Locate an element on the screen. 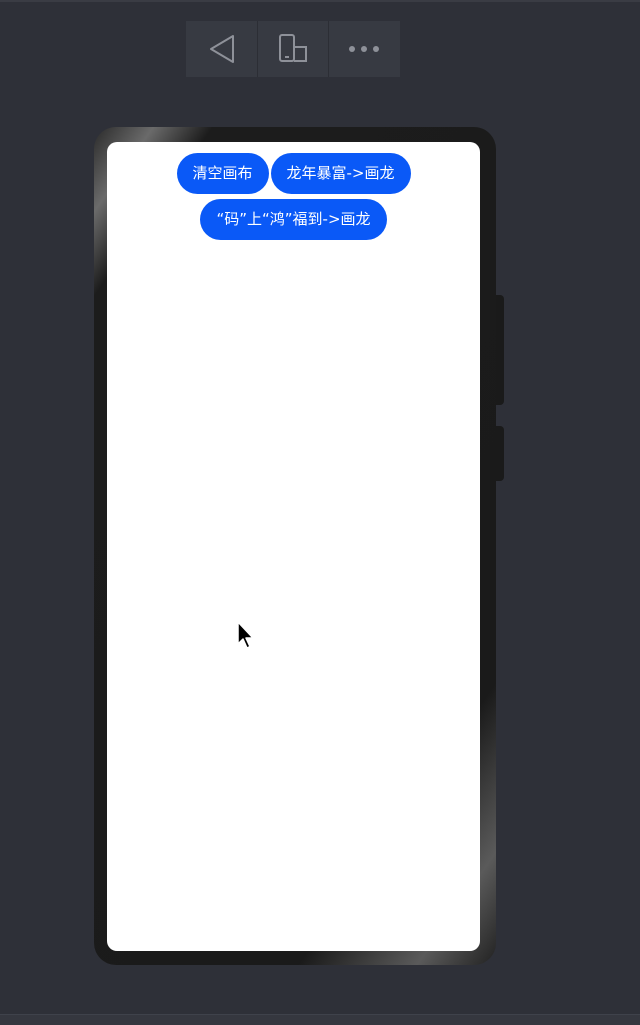 This screenshot has height=1025, width=640. draw-dragon-year-button: 龙年暴富->画龙 is located at coordinates (340, 173).